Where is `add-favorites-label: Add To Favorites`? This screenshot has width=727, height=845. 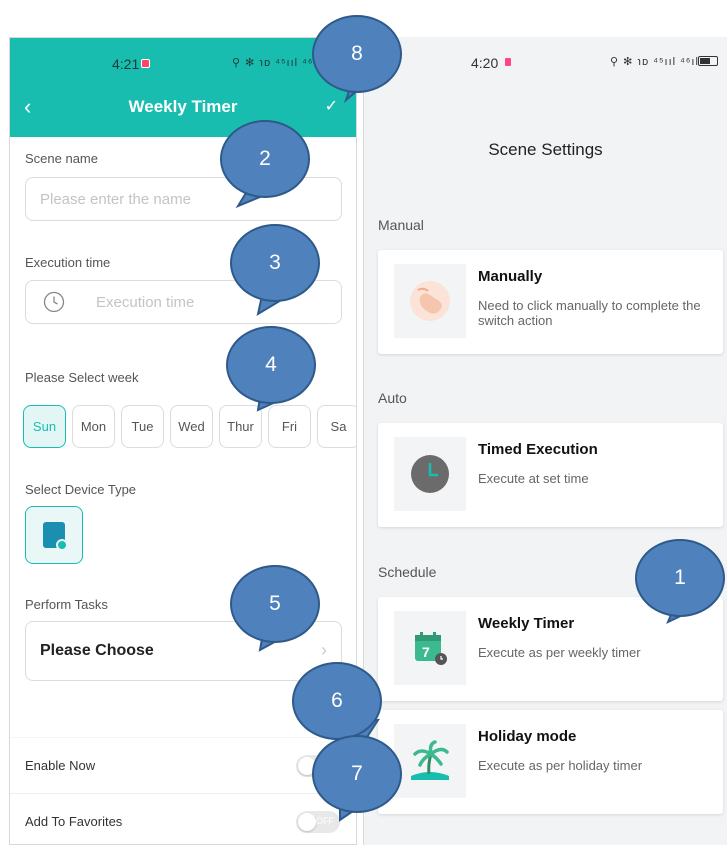 add-favorites-label: Add To Favorites is located at coordinates (74, 821).